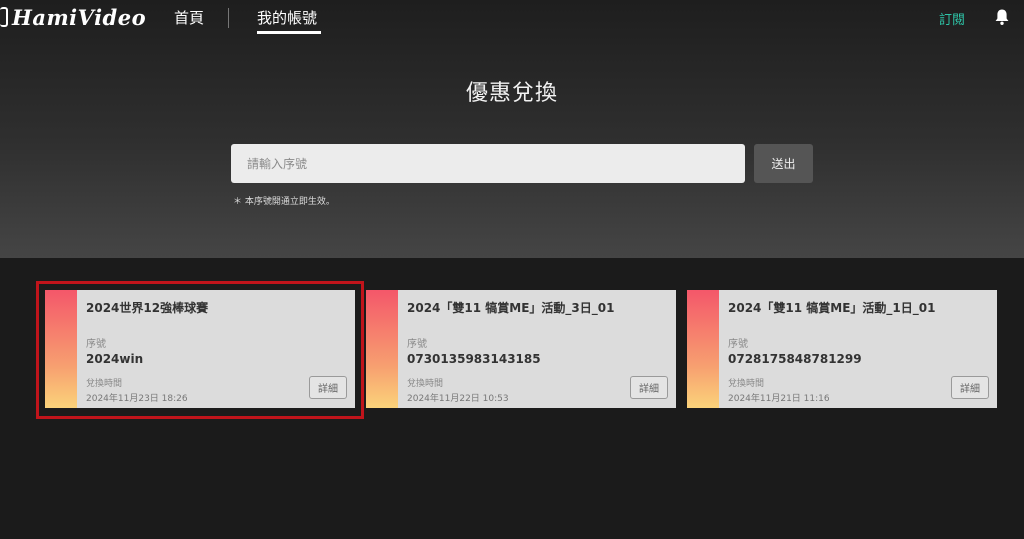 The height and width of the screenshot is (539, 1024). I want to click on serial-input, so click(488, 163).